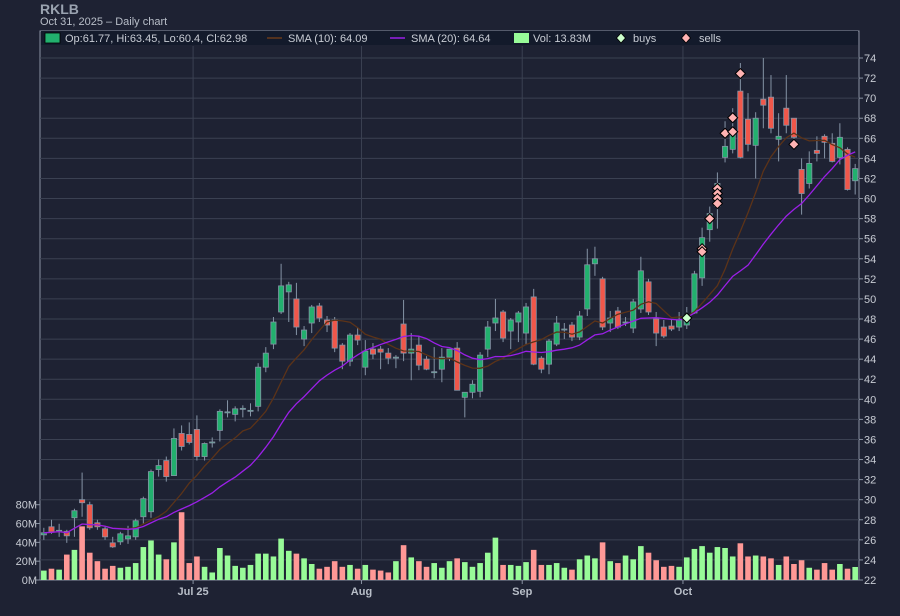  Describe the element at coordinates (192, 592) in the screenshot. I see `date-tick-label: Jul 25` at that location.